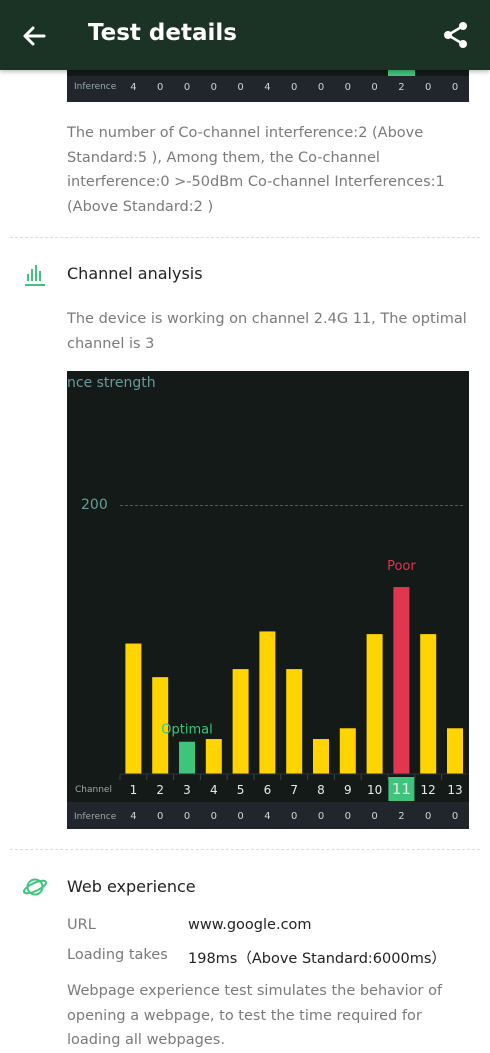 The height and width of the screenshot is (1053, 490). Describe the element at coordinates (81, 925) in the screenshot. I see `url-label: URL` at that location.